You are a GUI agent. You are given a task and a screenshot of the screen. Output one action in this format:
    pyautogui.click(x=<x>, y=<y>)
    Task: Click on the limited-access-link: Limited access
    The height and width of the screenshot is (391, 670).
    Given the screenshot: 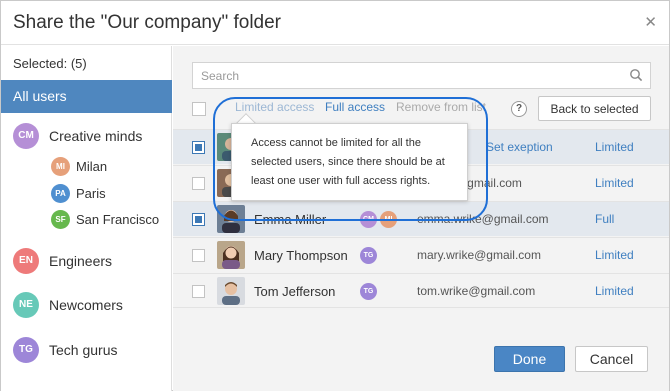 What is the action you would take?
    pyautogui.click(x=274, y=107)
    